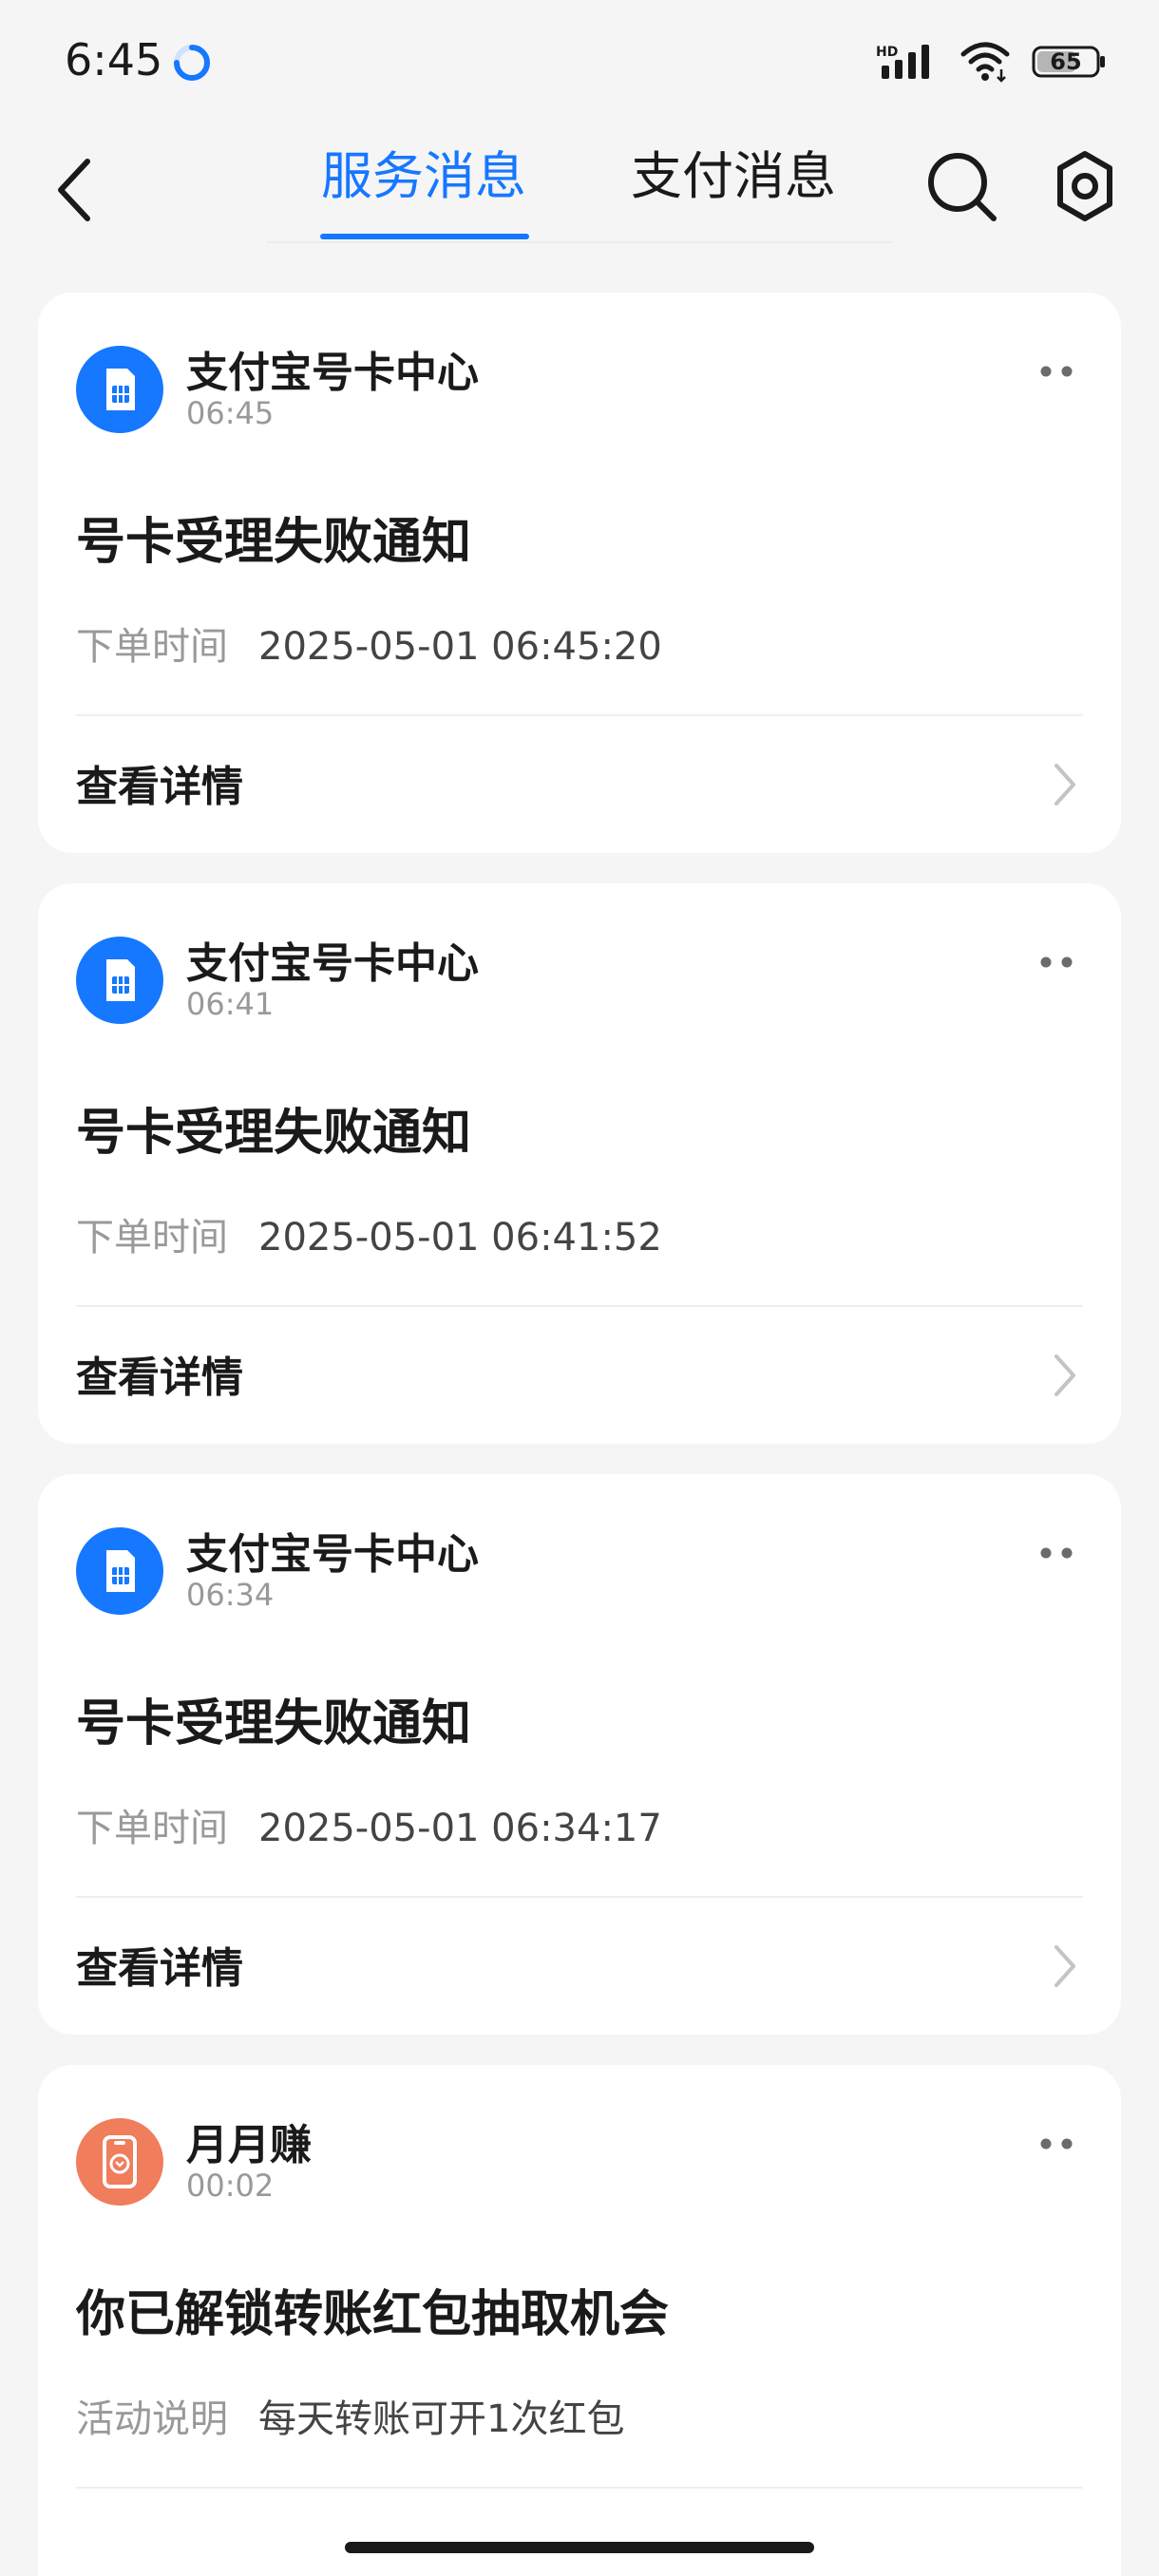 Image resolution: width=1159 pixels, height=2576 pixels. What do you see at coordinates (114, 59) in the screenshot?
I see `status-time: 6:45` at bounding box center [114, 59].